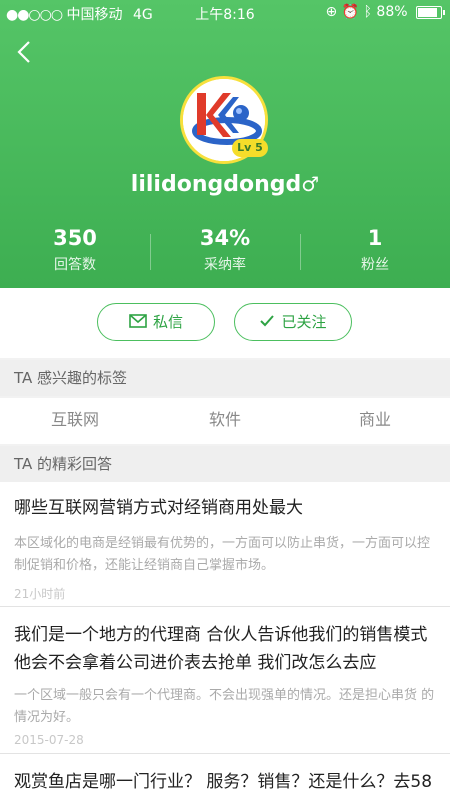  Describe the element at coordinates (224, 706) in the screenshot. I see `answer-excerpt: 一个区域一般只会有一个代理商。不会出现强单的情况。还是担心串货 的情况为好。` at that location.